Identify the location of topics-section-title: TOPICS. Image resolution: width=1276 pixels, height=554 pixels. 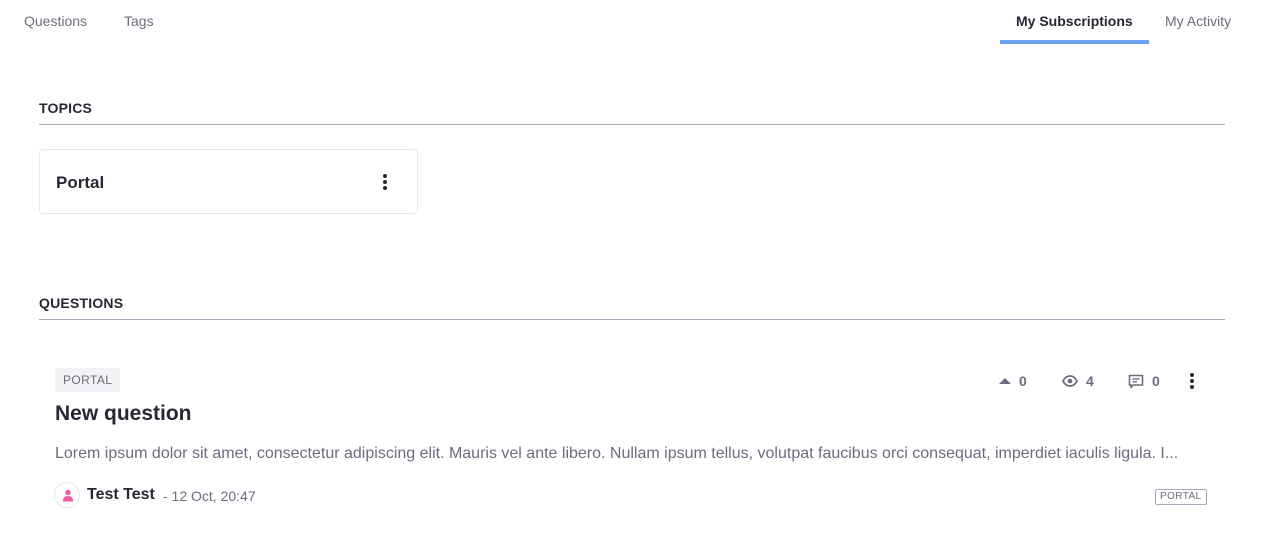
(66, 108).